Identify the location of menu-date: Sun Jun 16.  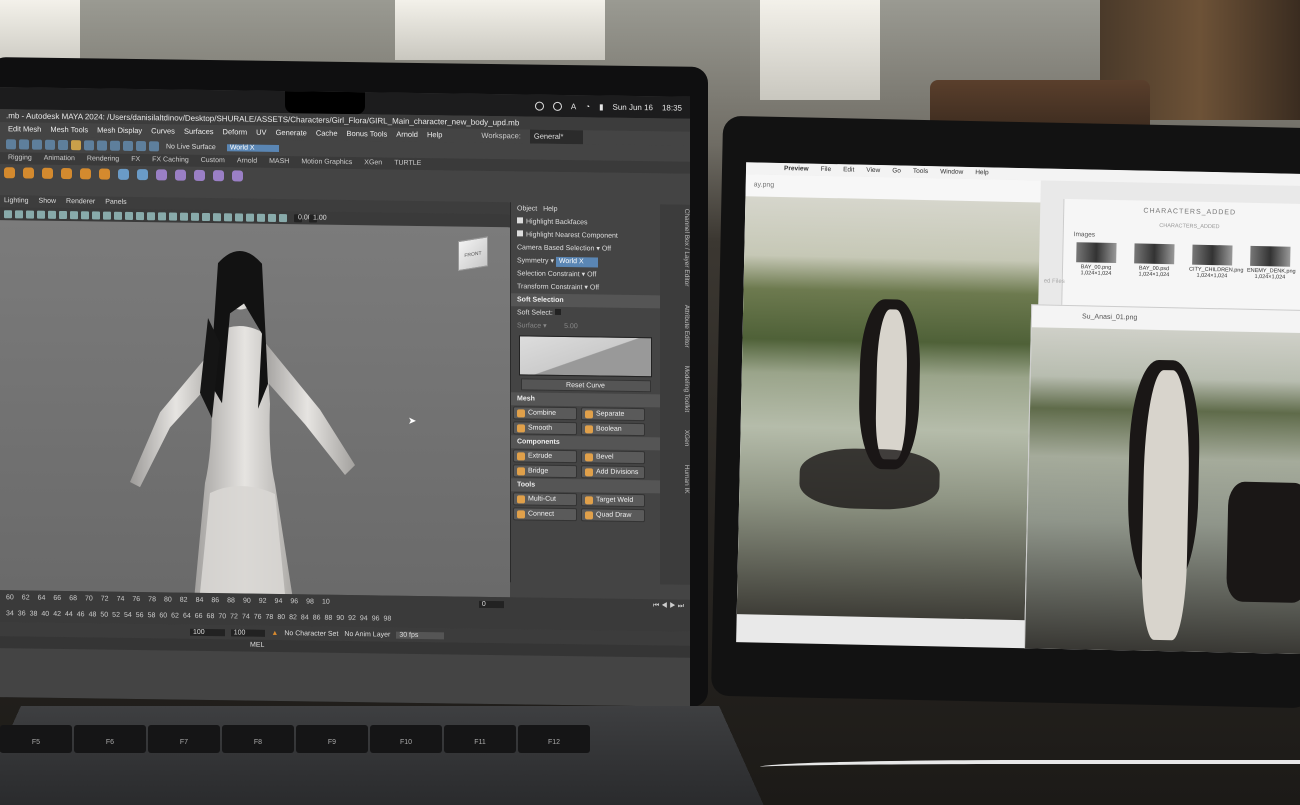
(632, 107).